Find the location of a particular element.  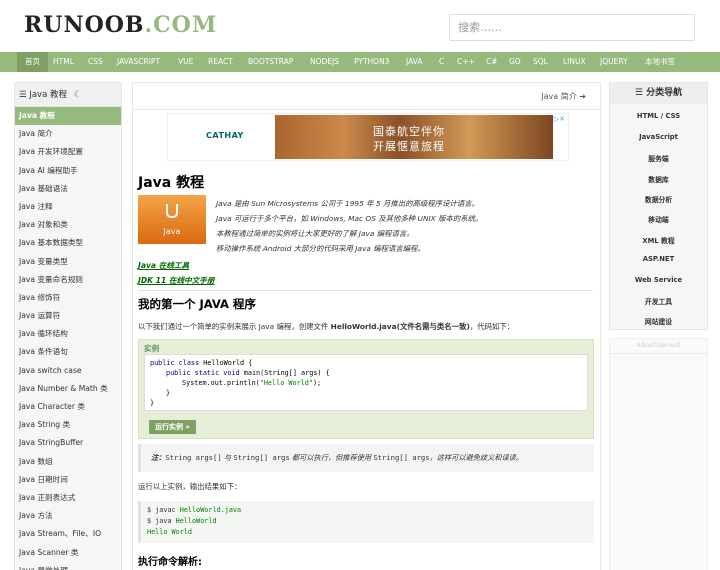

category-item: XML 教程 is located at coordinates (658, 240).